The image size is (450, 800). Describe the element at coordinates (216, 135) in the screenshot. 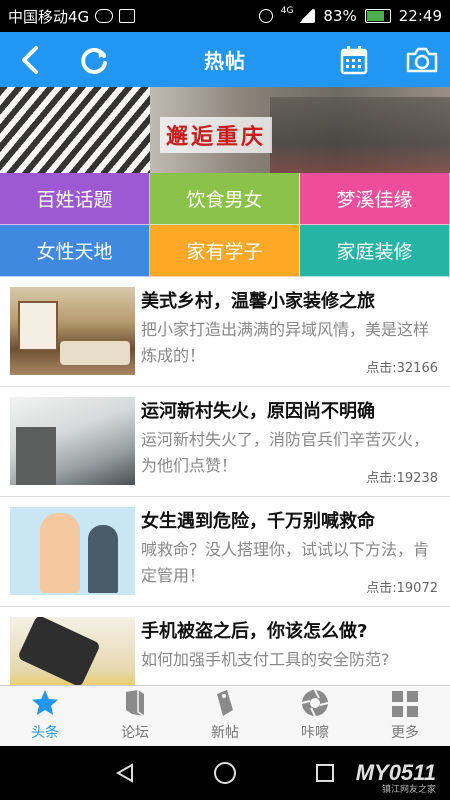

I see `banner-title: 邂逅重庆` at that location.